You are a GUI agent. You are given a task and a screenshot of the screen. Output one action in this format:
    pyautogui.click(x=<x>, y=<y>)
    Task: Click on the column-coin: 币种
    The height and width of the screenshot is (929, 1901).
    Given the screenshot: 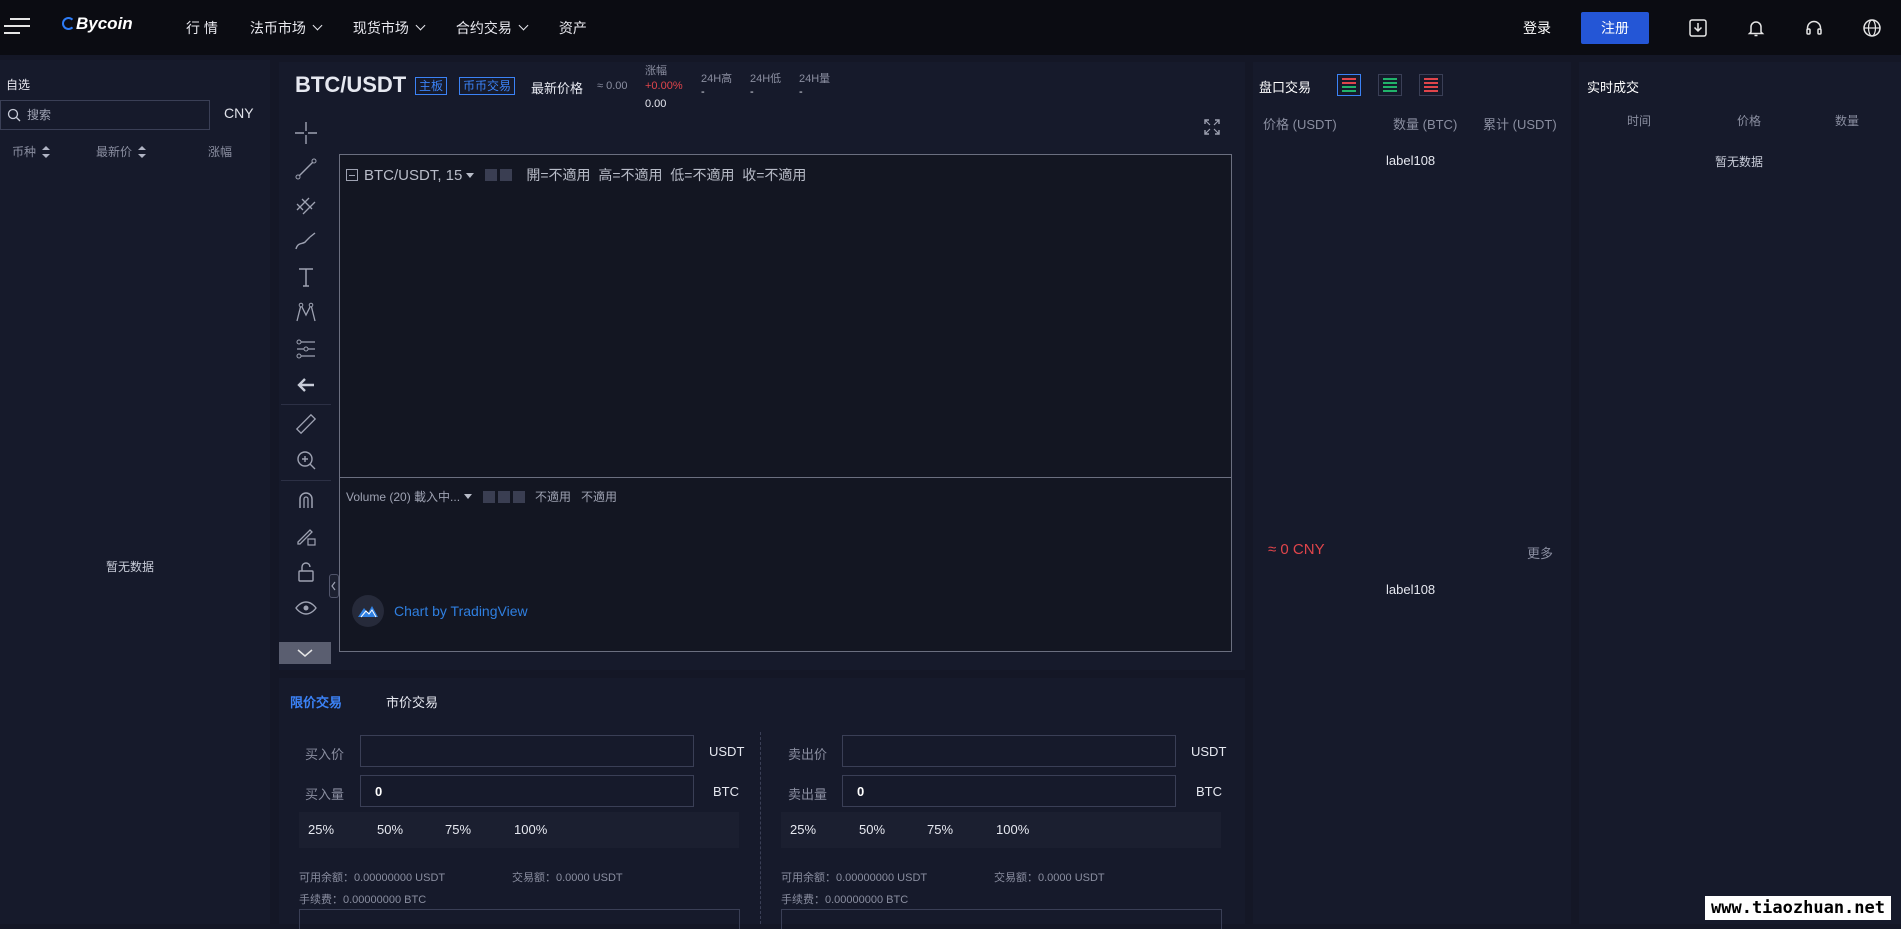 What is the action you would take?
    pyautogui.click(x=31, y=151)
    